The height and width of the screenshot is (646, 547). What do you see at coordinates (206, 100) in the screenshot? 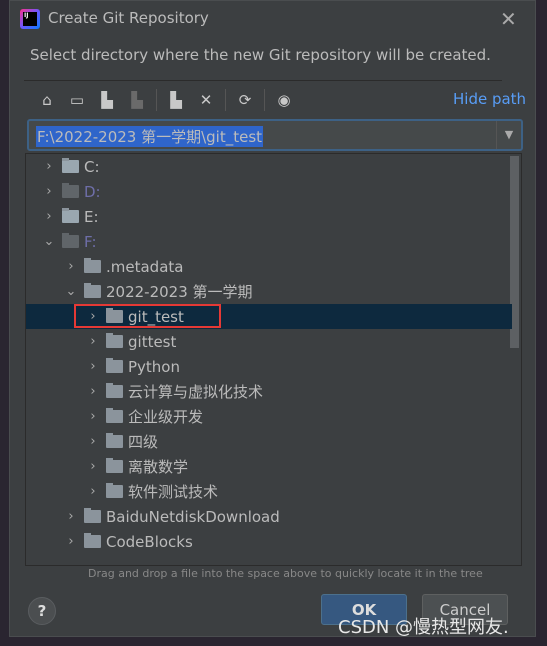
I see `delete-icon: ✕` at bounding box center [206, 100].